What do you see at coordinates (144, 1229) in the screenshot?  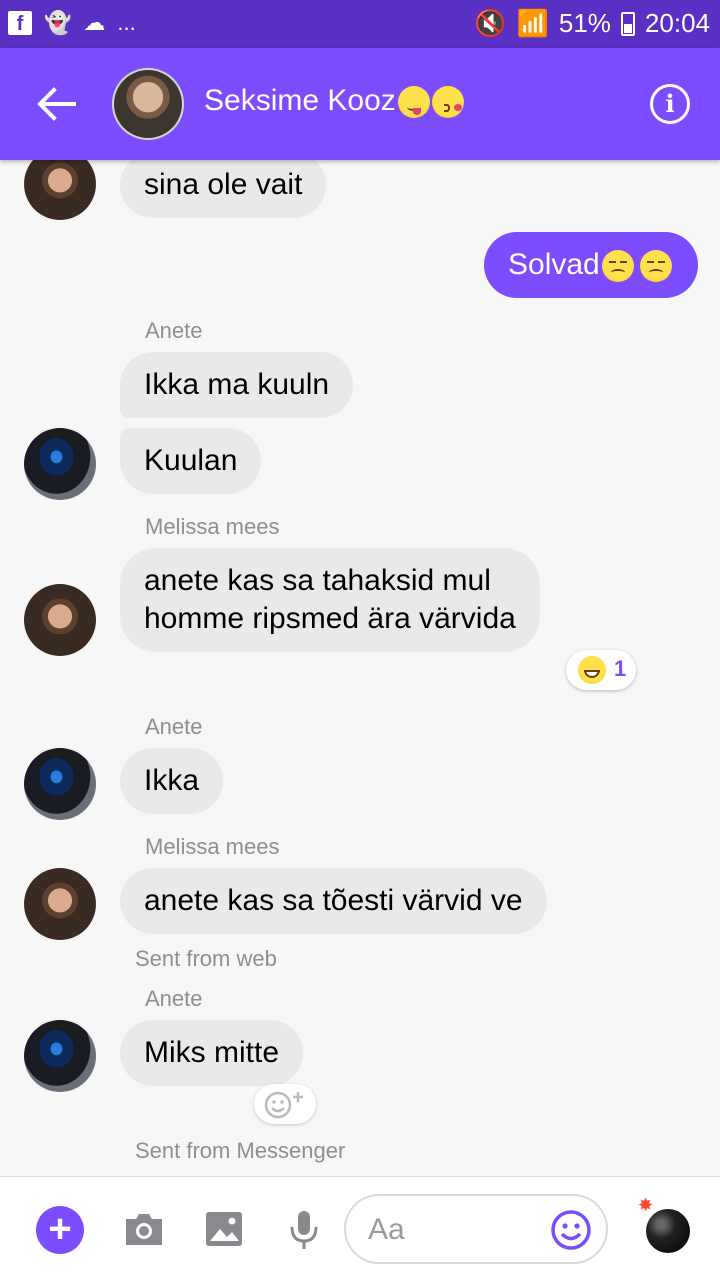 I see `camera-icon` at bounding box center [144, 1229].